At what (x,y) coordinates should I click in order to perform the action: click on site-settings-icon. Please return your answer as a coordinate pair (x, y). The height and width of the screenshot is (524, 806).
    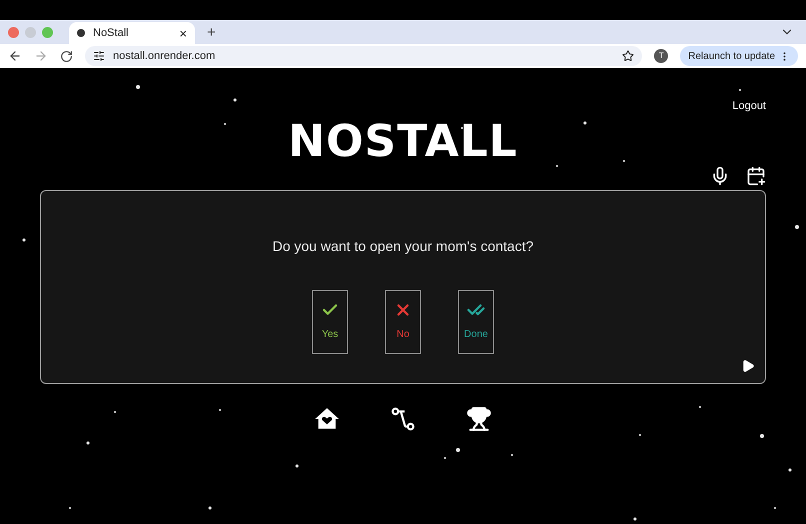
    Looking at the image, I should click on (99, 56).